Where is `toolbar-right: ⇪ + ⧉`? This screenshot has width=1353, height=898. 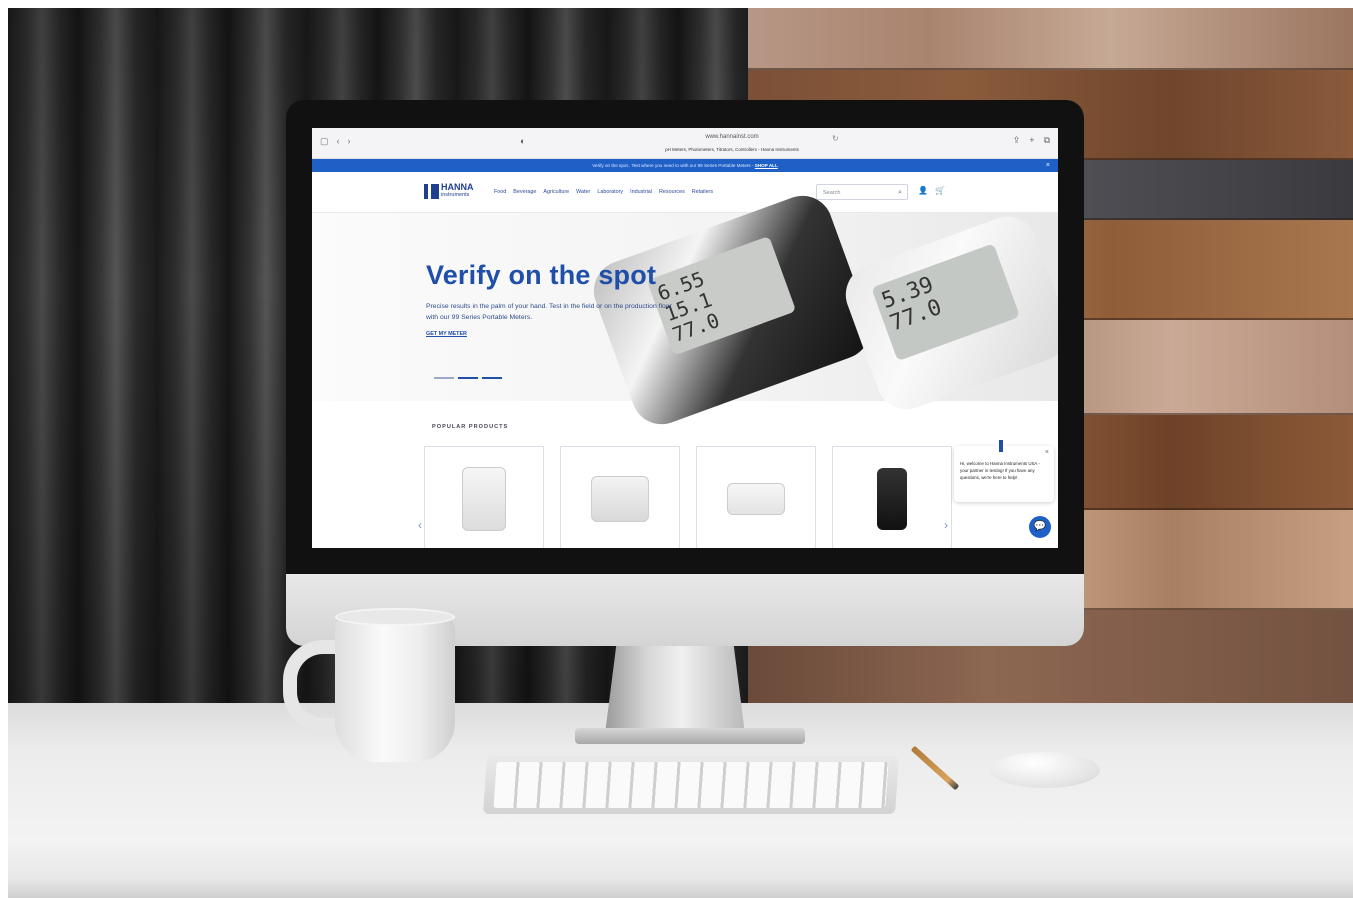 toolbar-right: ⇪ + ⧉ is located at coordinates (1031, 140).